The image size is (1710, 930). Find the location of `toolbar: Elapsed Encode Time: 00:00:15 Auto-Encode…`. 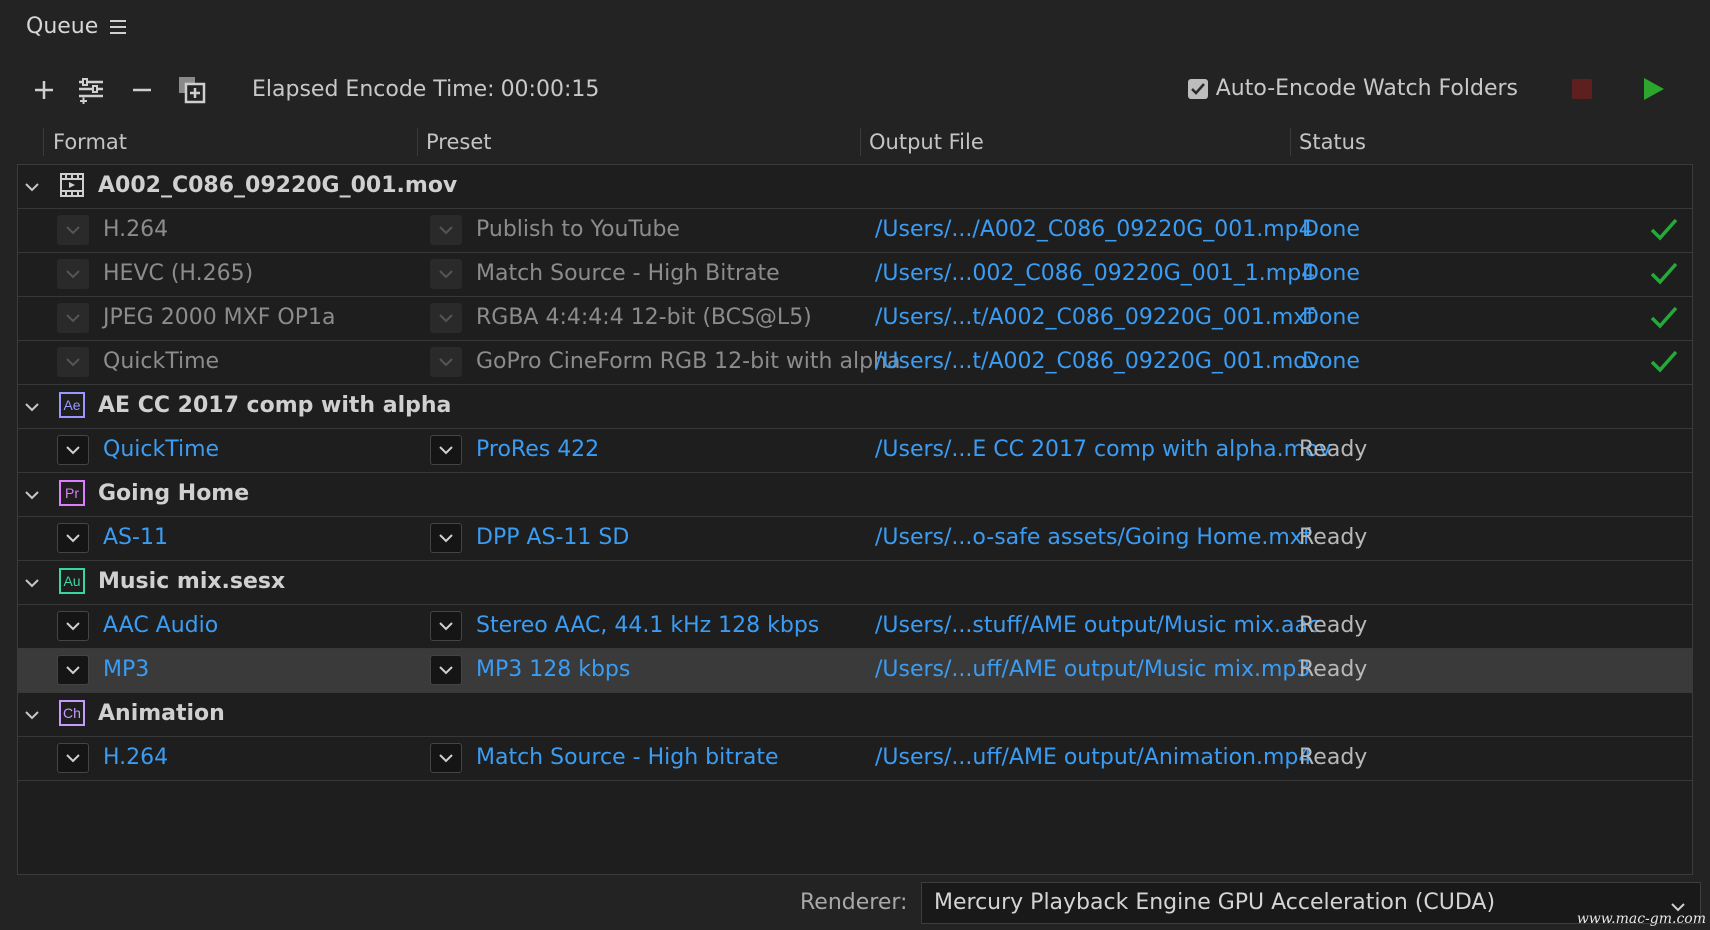

toolbar: Elapsed Encode Time: 00:00:15 Auto-Encode… is located at coordinates (858, 90).